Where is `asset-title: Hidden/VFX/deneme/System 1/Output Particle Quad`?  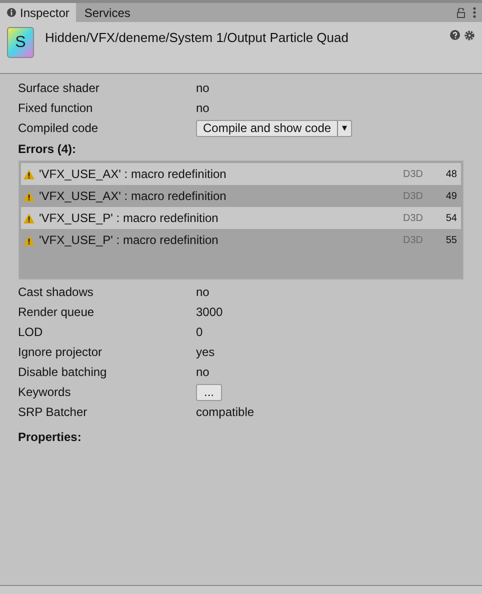 asset-title: Hidden/VFX/deneme/System 1/Output Particle Quad is located at coordinates (196, 38).